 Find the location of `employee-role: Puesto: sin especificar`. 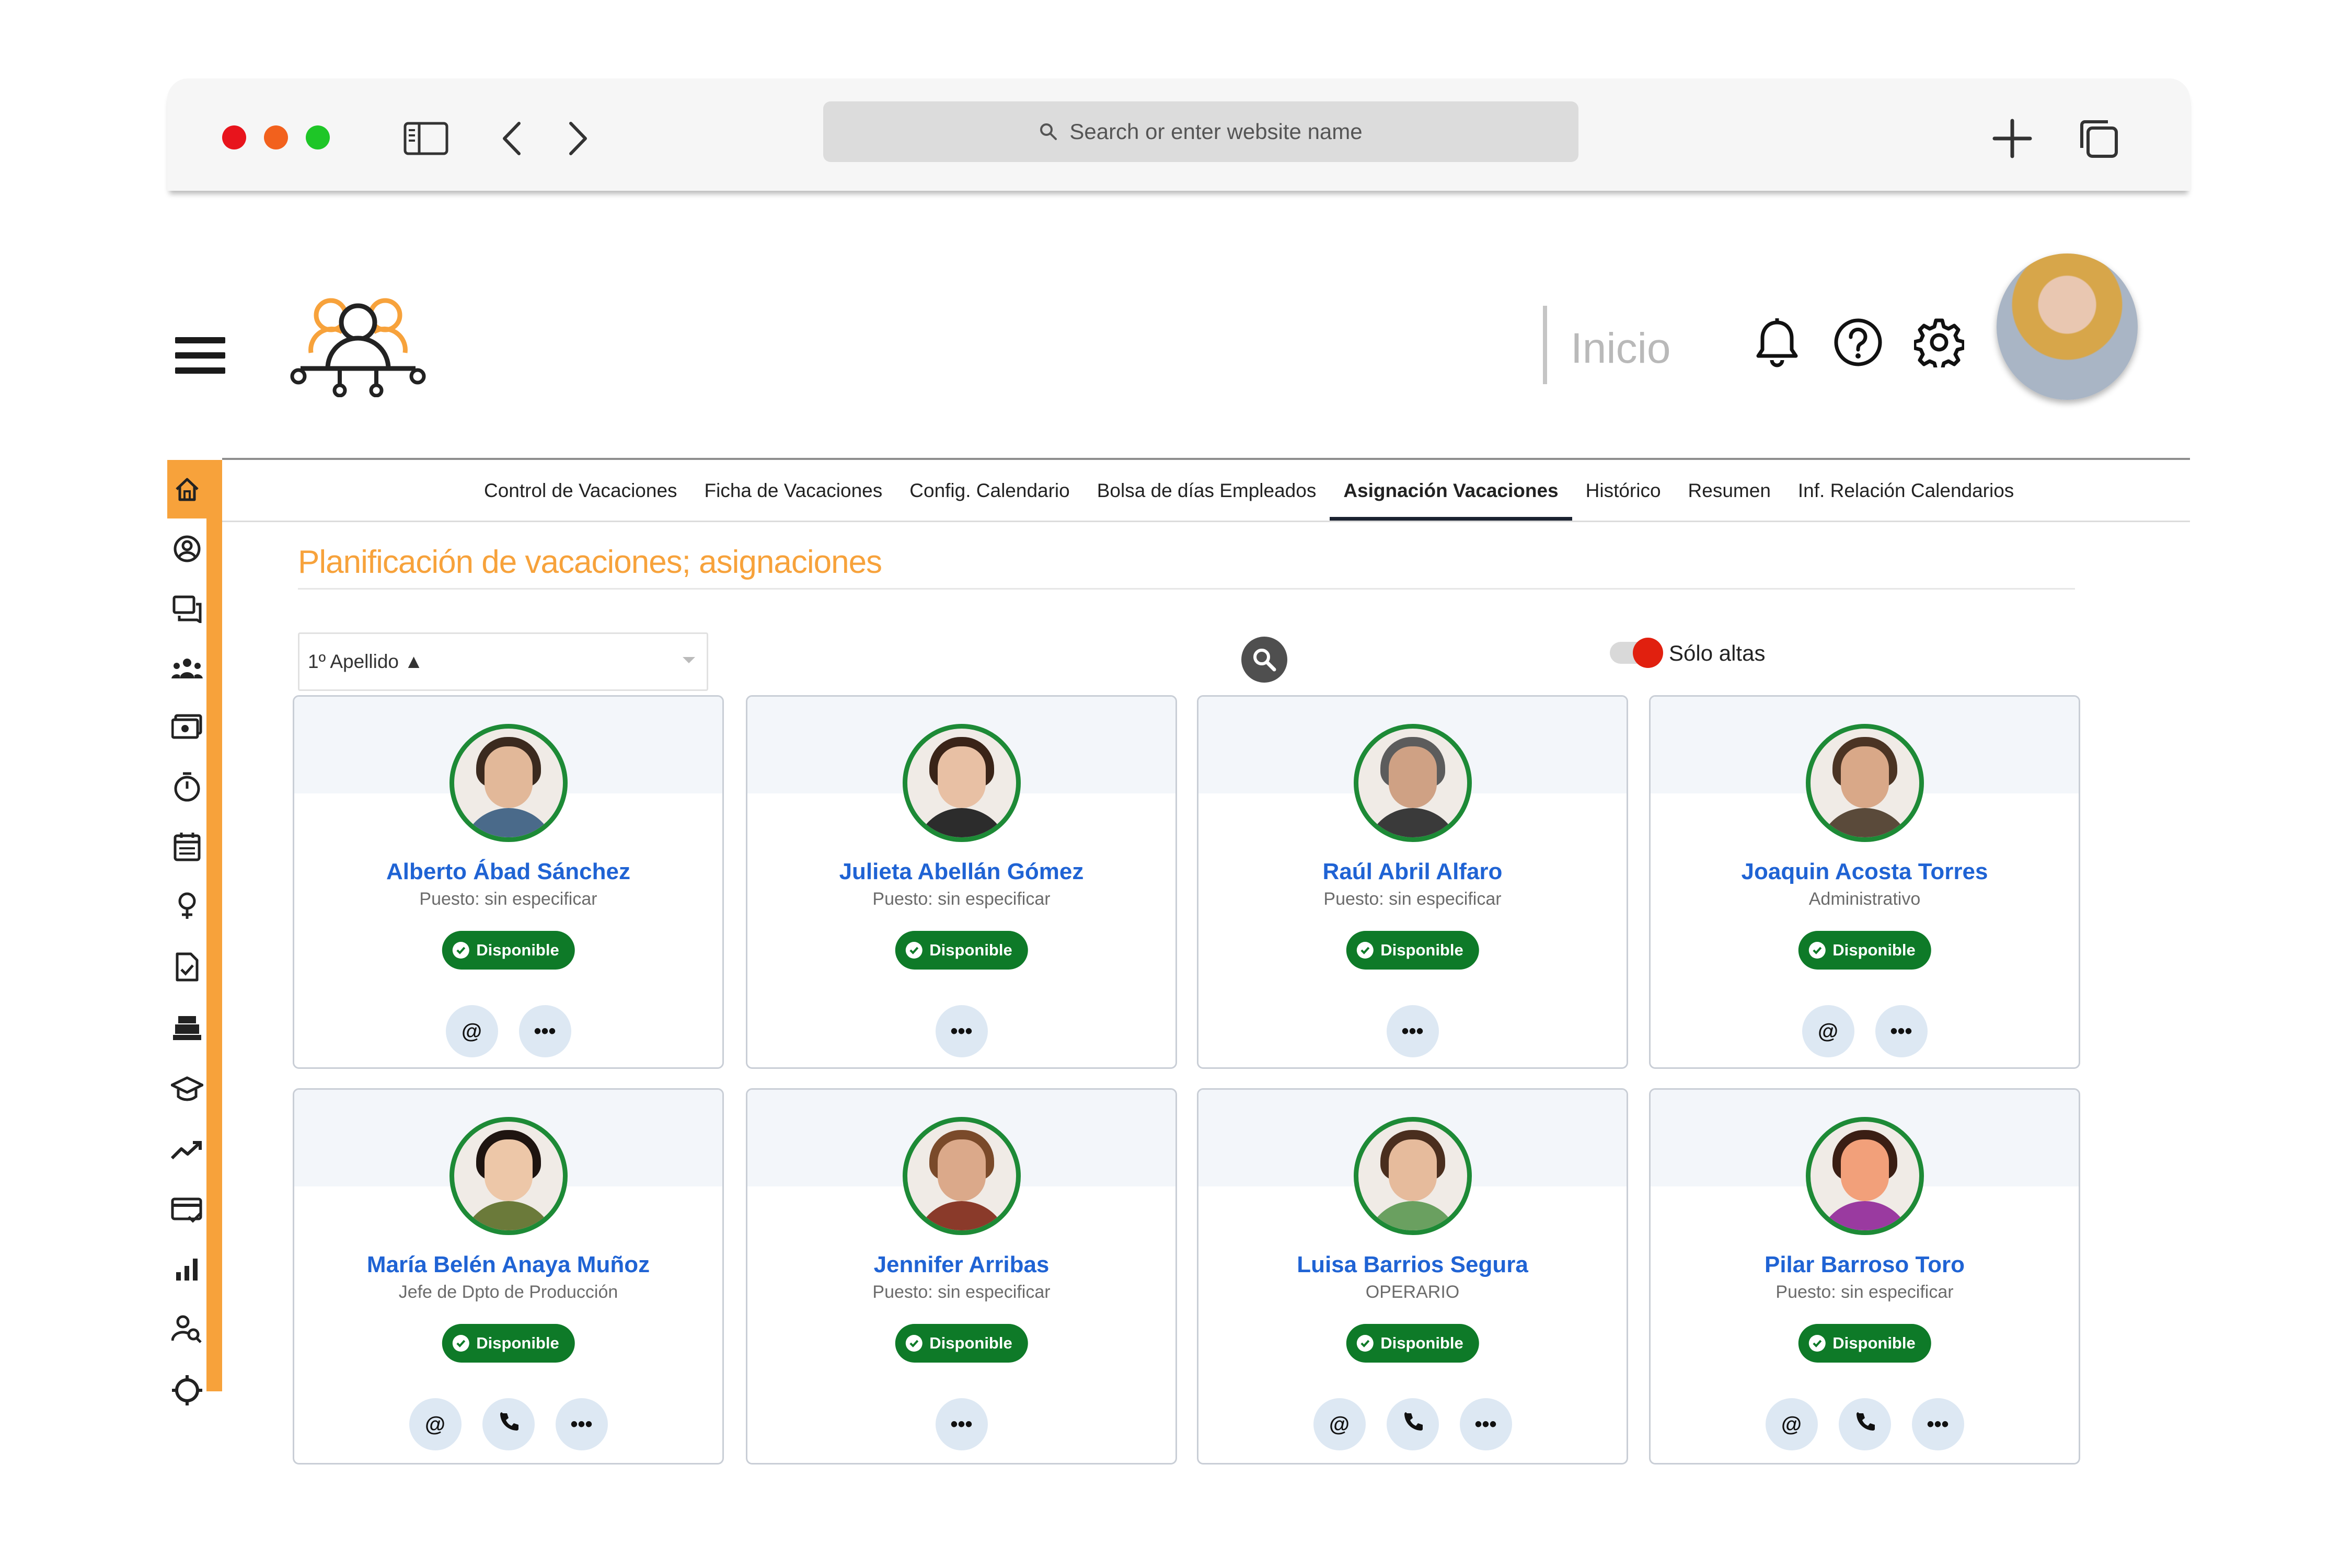

employee-role: Puesto: sin especificar is located at coordinates (1864, 1292).